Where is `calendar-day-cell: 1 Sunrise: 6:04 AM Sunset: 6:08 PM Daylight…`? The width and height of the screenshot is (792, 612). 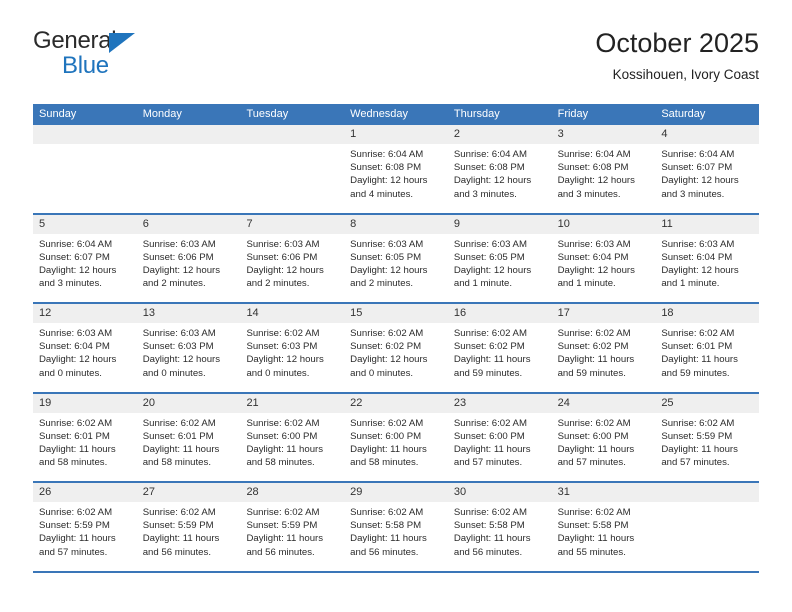
calendar-day-cell: 1 Sunrise: 6:04 AM Sunset: 6:08 PM Daylight… is located at coordinates (396, 169).